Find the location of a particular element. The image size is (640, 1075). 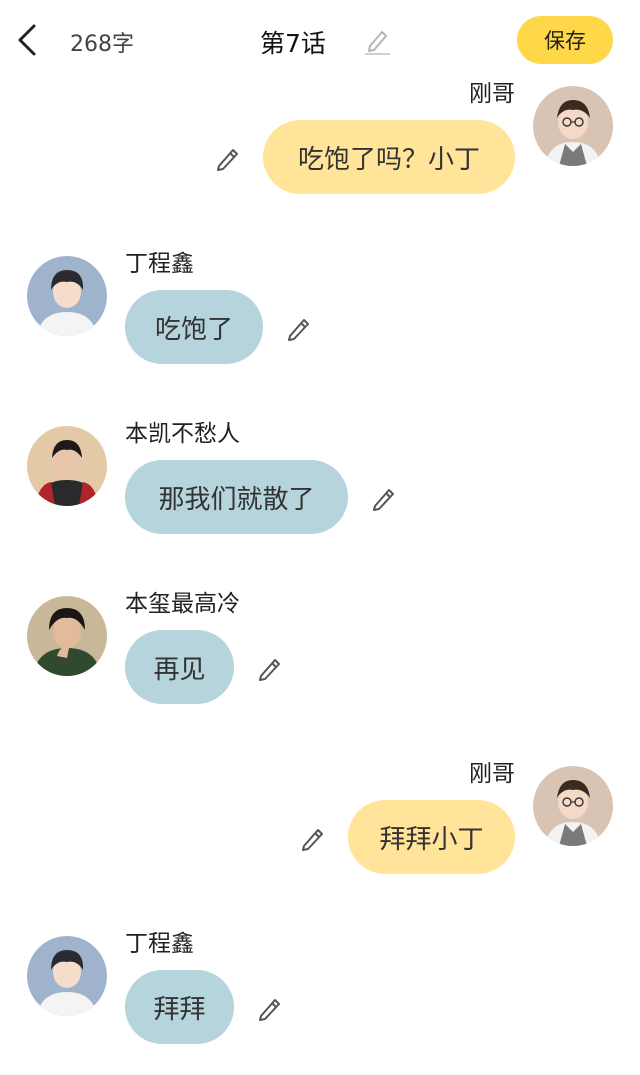

sender-name: 本玺最高冷 is located at coordinates (182, 604).